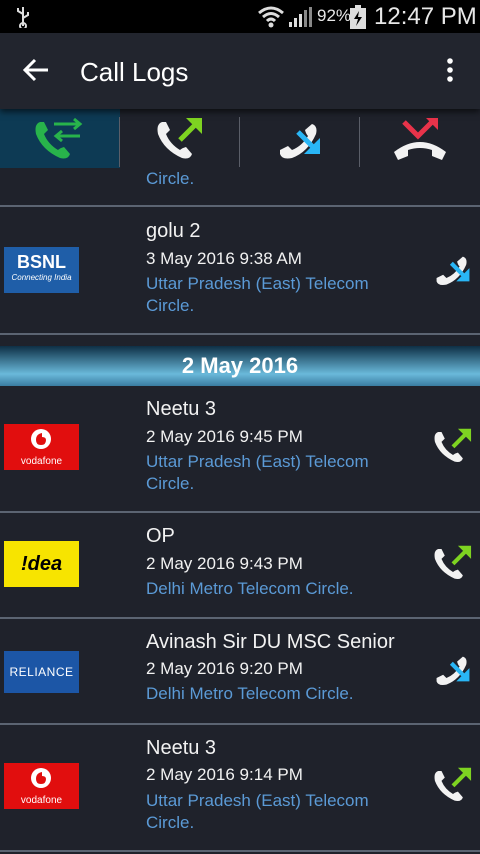  I want to click on call-datetime: 3 May 2016 9:38 AM, so click(224, 258).